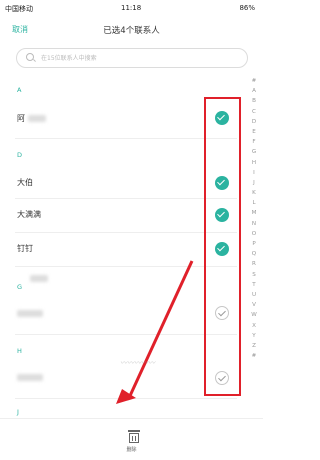  Describe the element at coordinates (134, 437) in the screenshot. I see `trash-icon` at that location.